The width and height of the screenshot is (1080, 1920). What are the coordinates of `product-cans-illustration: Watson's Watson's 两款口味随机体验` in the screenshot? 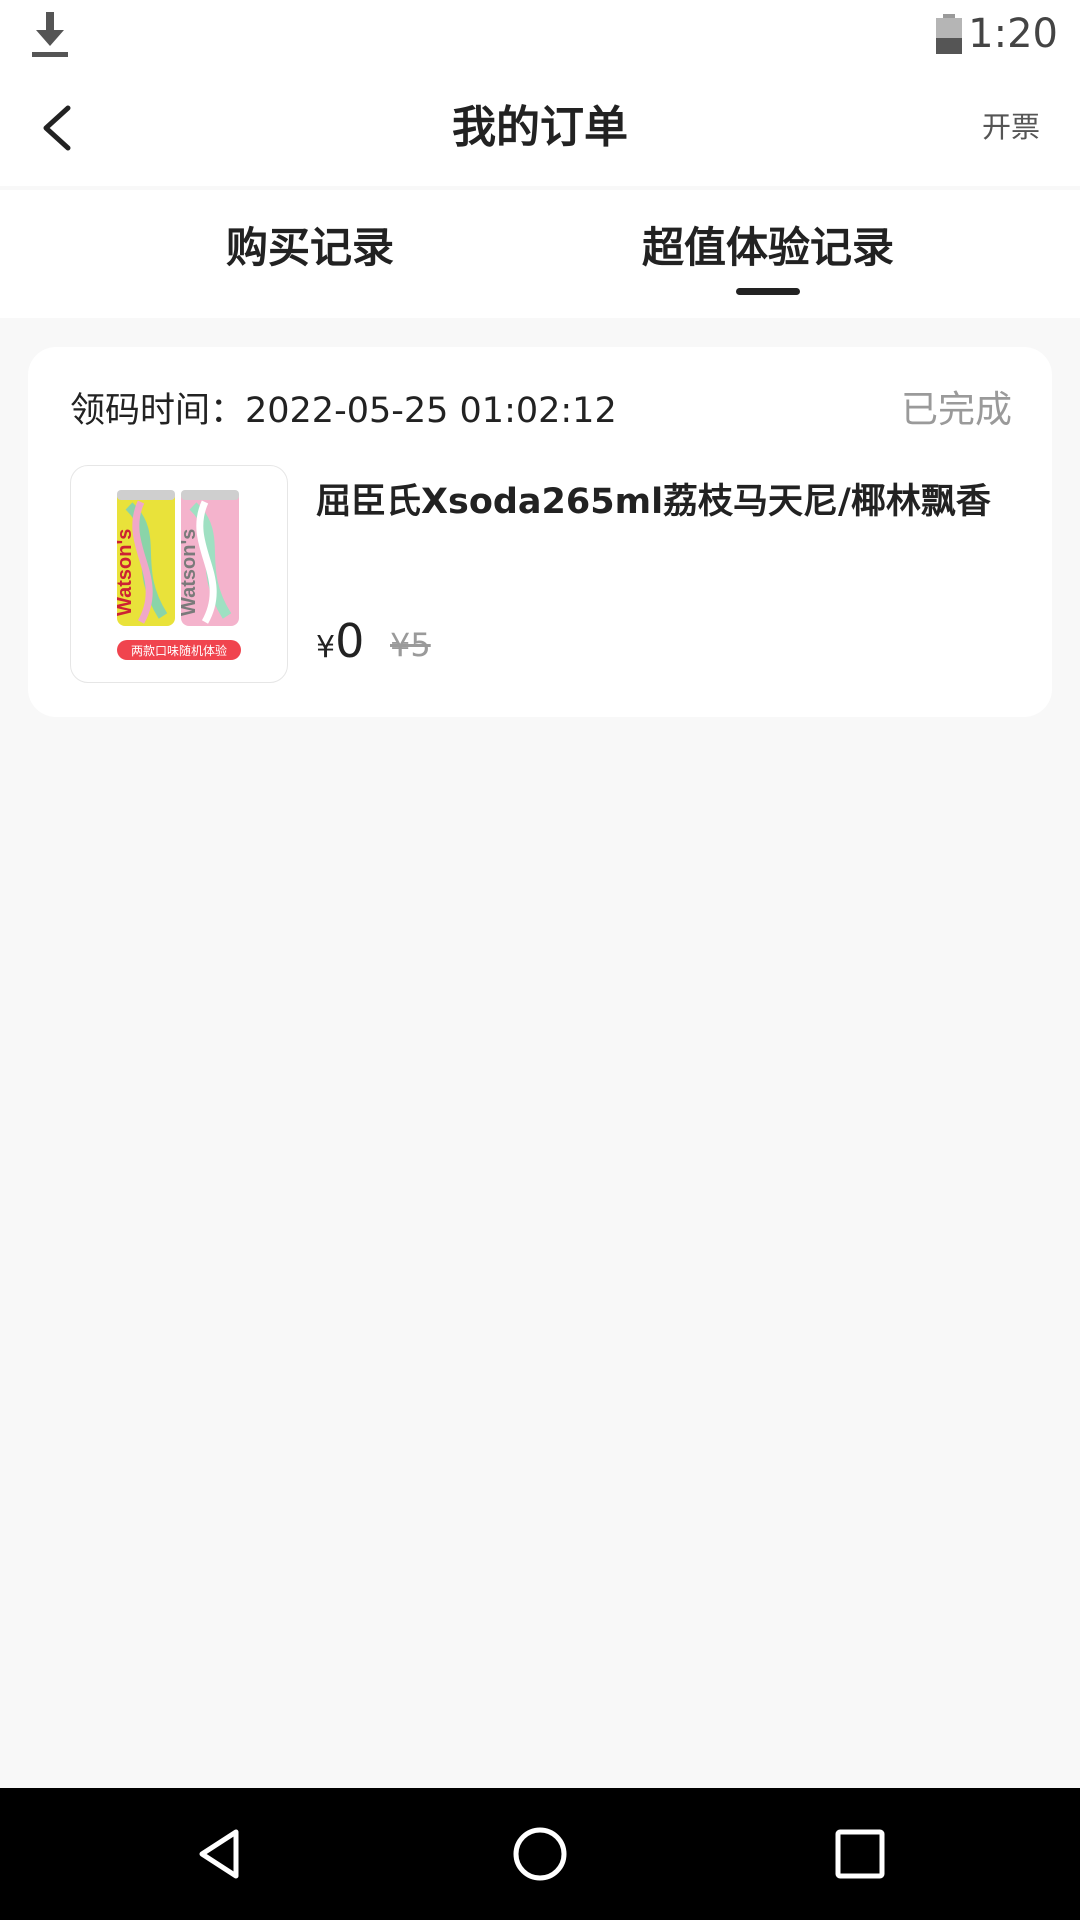 It's located at (177, 575).